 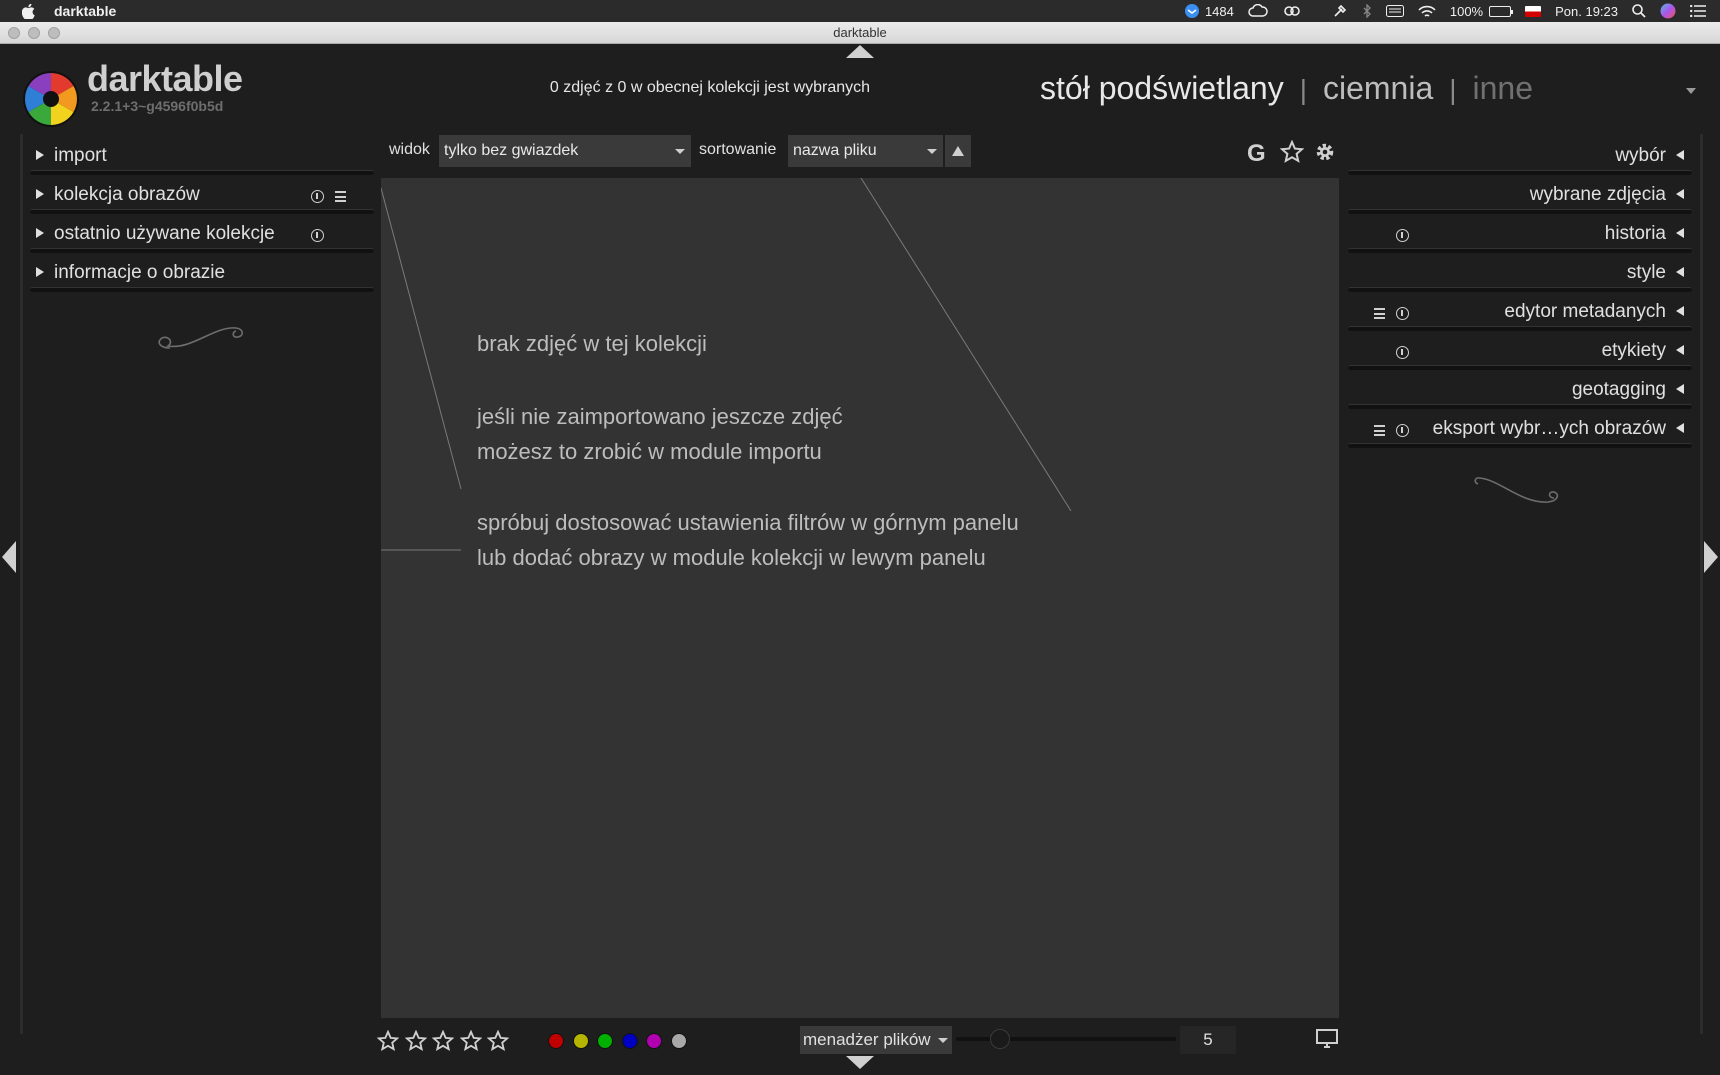 What do you see at coordinates (202, 194) in the screenshot?
I see `module-collect-images: kolekcja obrazów` at bounding box center [202, 194].